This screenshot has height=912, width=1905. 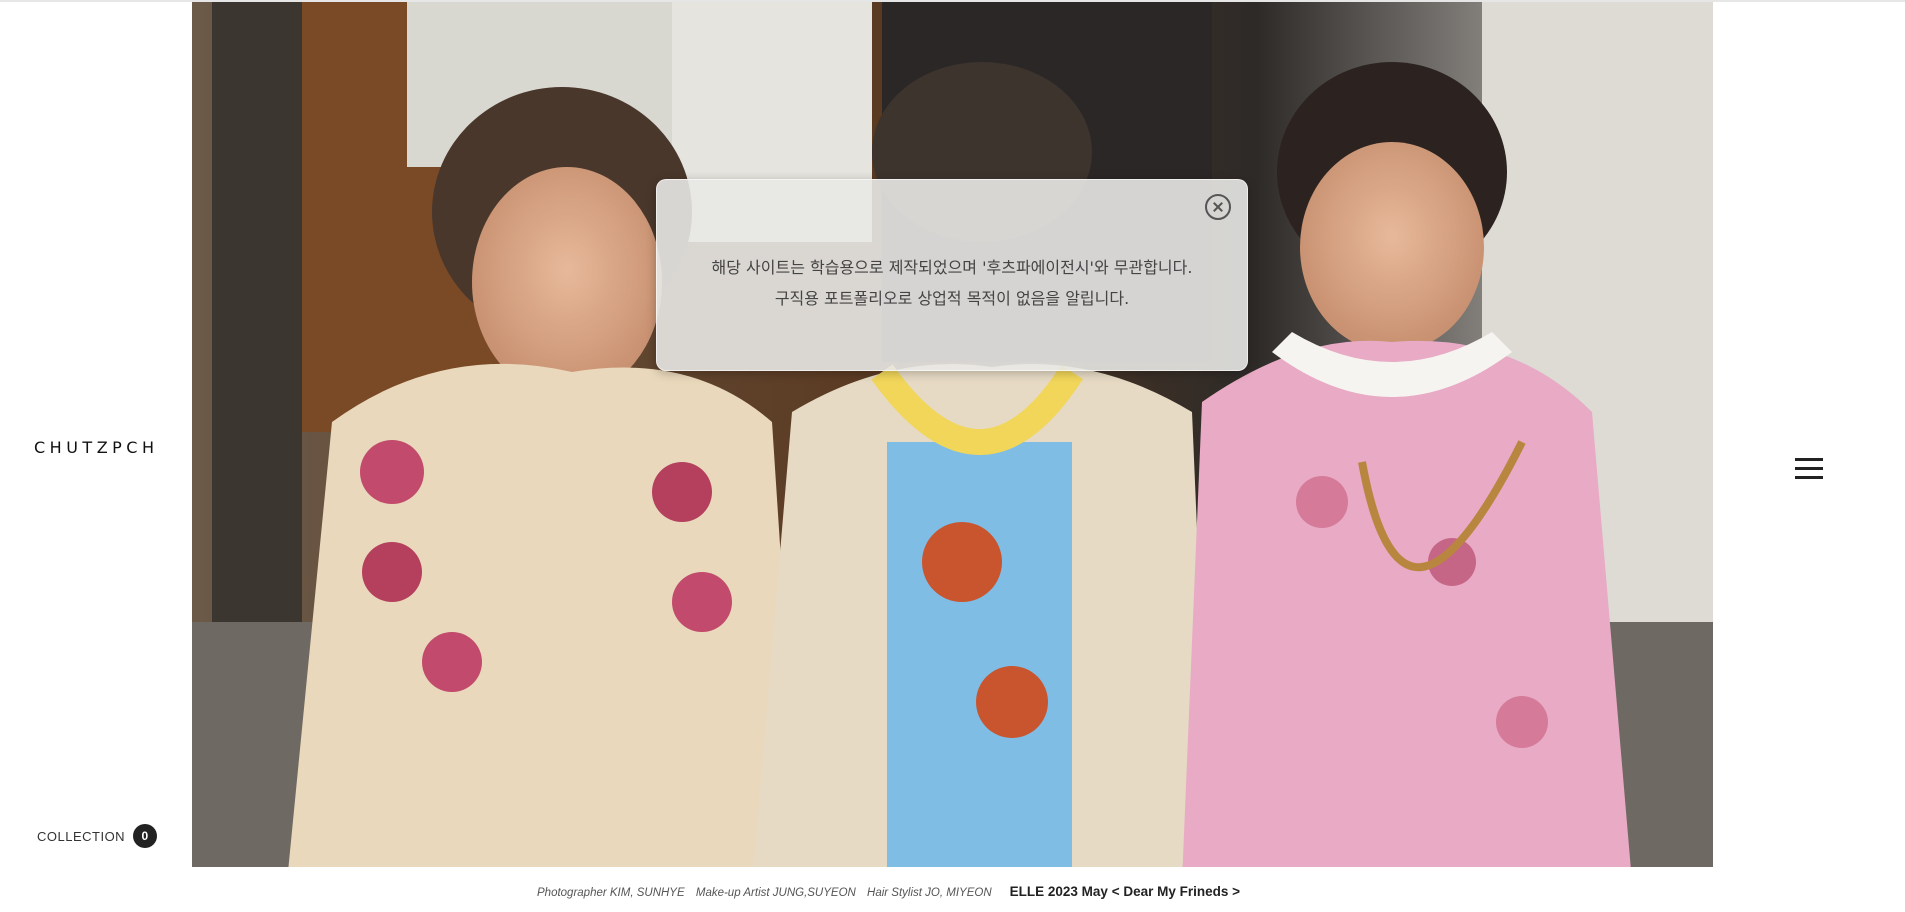 I want to click on notice-line-1: 해당 사이트는 학습용으로 제작되었으며 '후츠파에이전시'와 무관합니다., so click(x=952, y=267).